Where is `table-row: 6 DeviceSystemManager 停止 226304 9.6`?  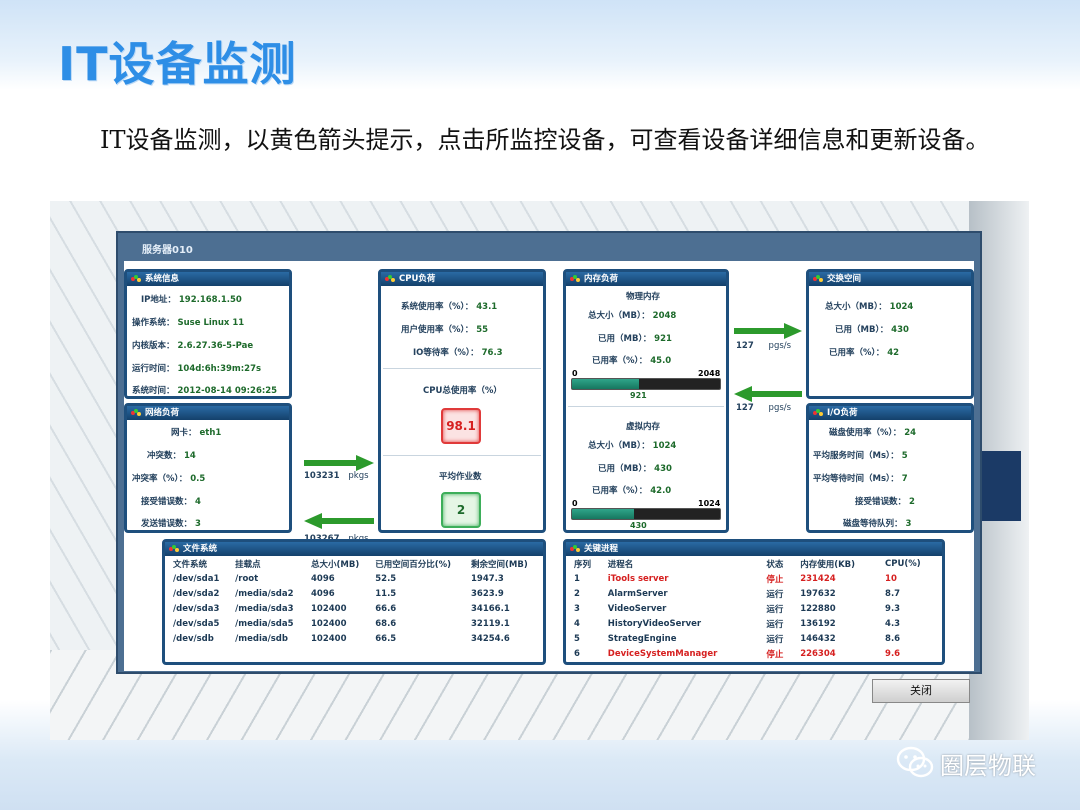
table-row: 6 DeviceSystemManager 停止 226304 9.6 is located at coordinates (755, 653).